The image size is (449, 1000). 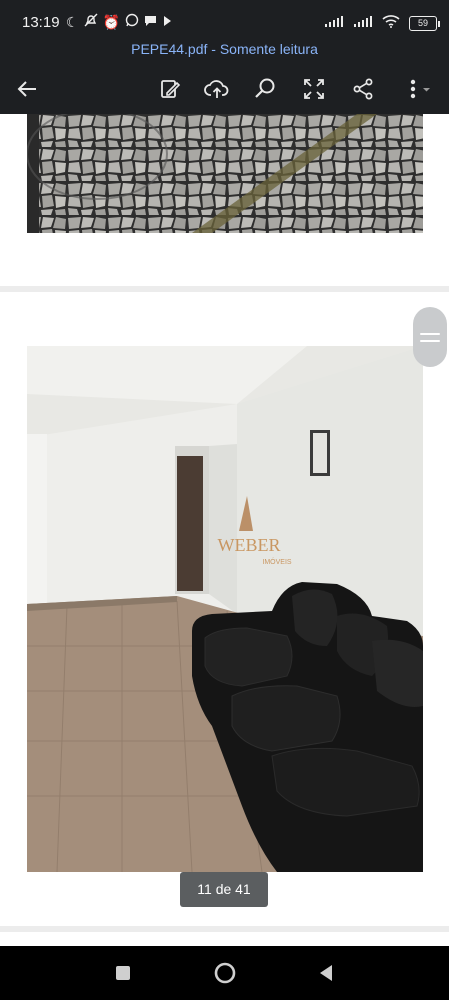 What do you see at coordinates (424, 23) in the screenshot?
I see `battery-icon: 59` at bounding box center [424, 23].